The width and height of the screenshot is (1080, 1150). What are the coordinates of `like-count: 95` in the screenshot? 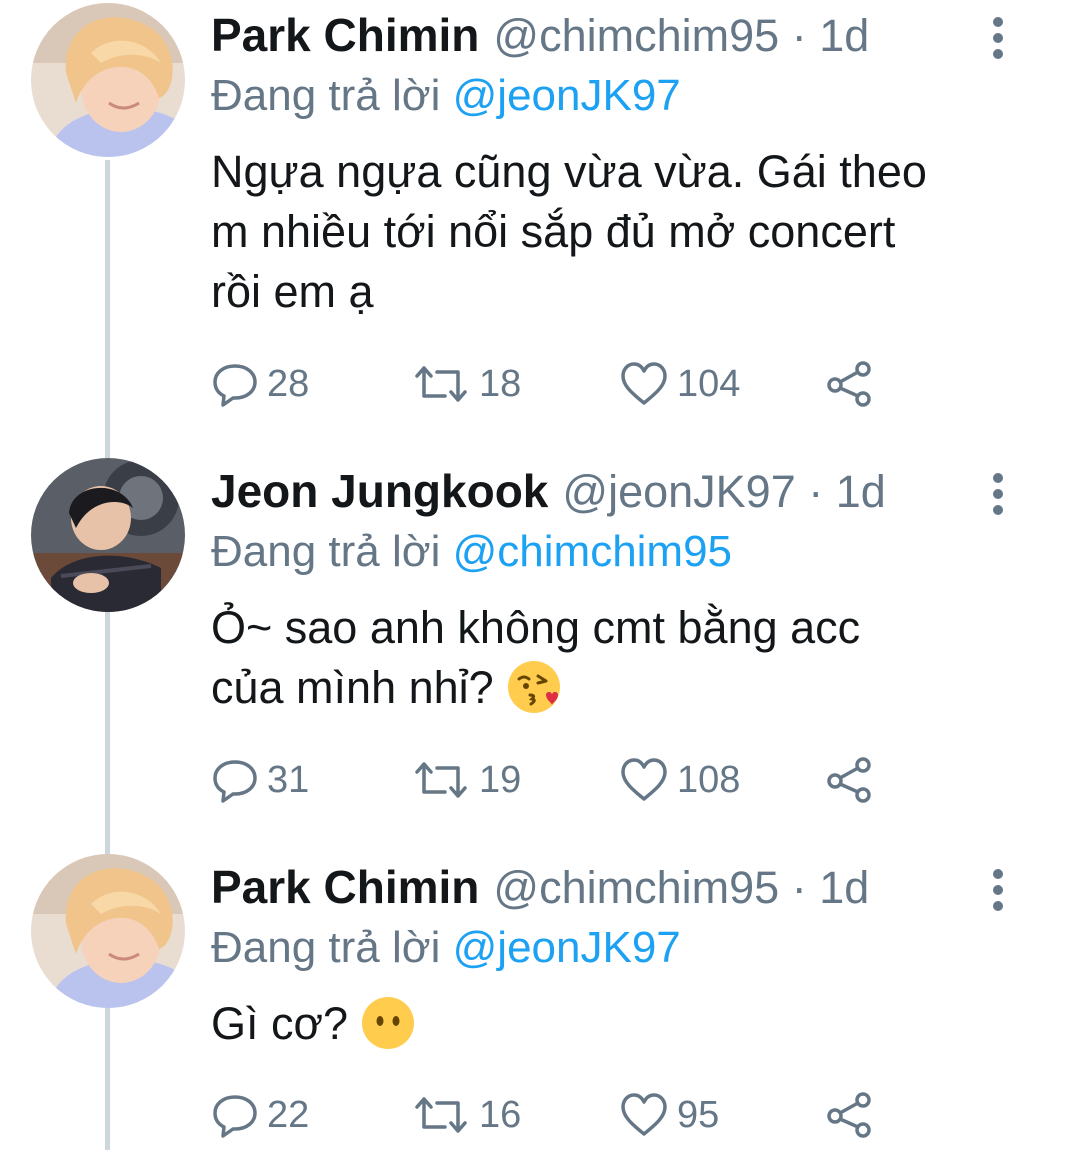 It's located at (698, 1115).